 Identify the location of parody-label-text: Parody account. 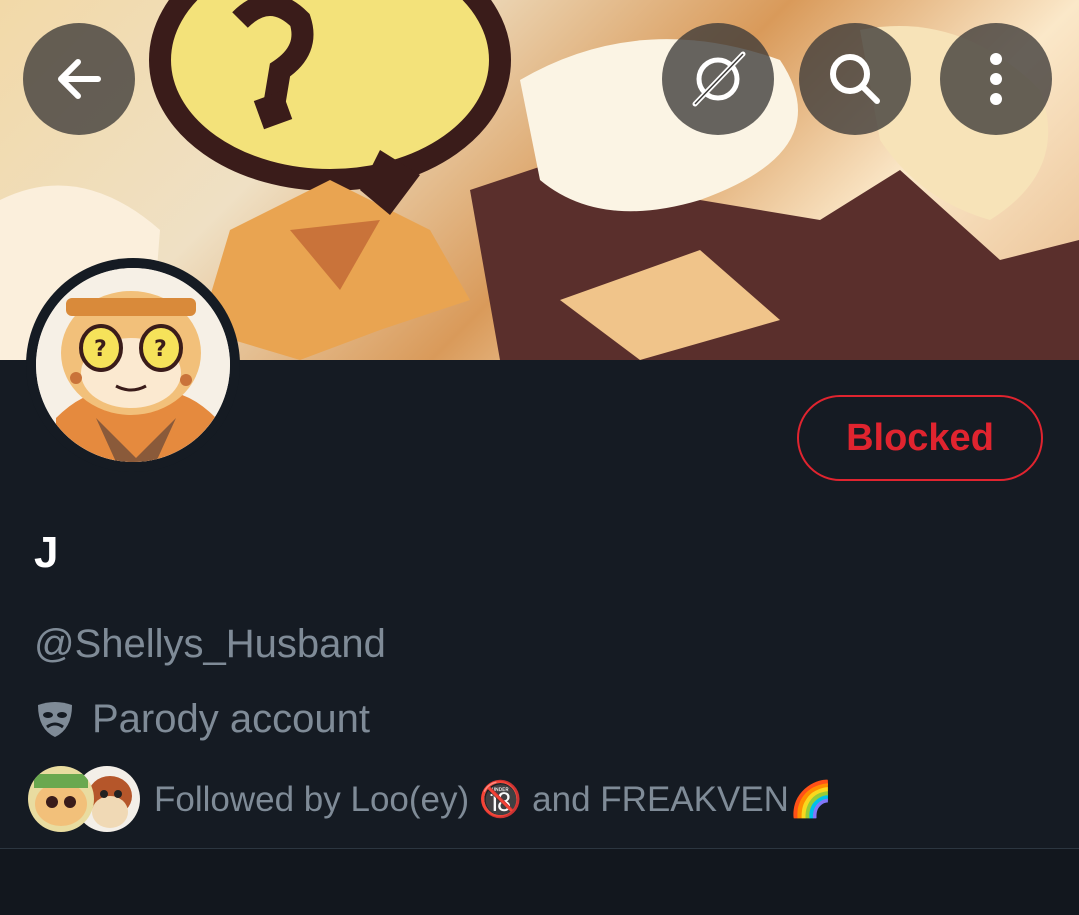
(231, 719).